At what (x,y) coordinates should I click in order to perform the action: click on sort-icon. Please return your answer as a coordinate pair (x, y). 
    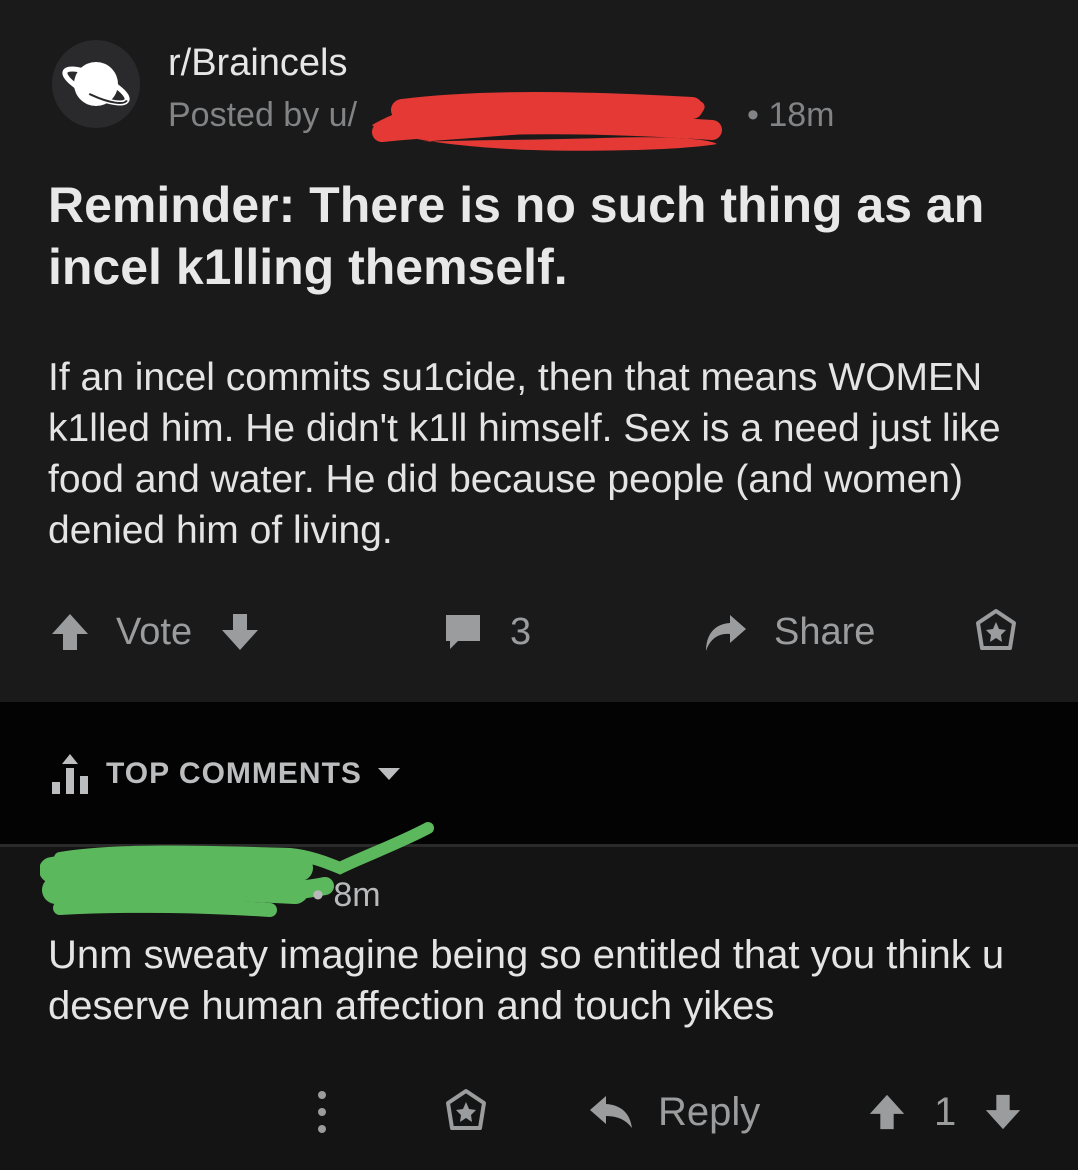
    Looking at the image, I should click on (70, 774).